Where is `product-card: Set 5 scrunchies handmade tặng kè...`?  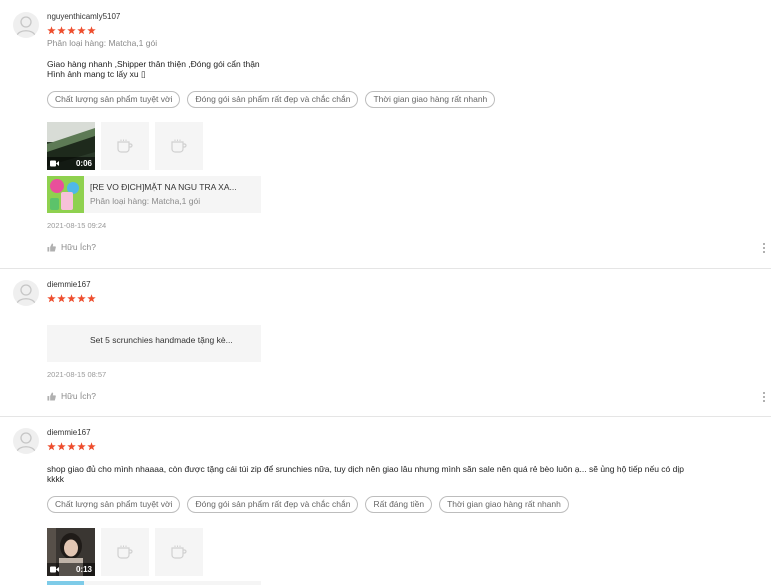 product-card: Set 5 scrunchies handmade tặng kè... is located at coordinates (154, 343).